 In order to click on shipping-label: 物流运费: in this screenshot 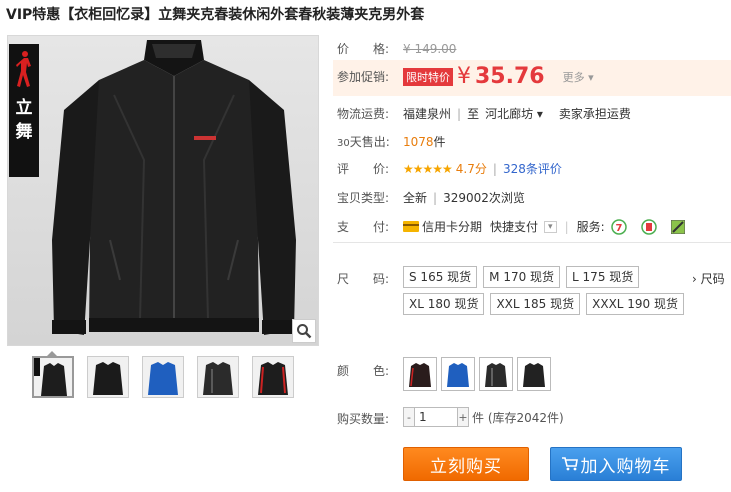, I will do `click(363, 114)`.